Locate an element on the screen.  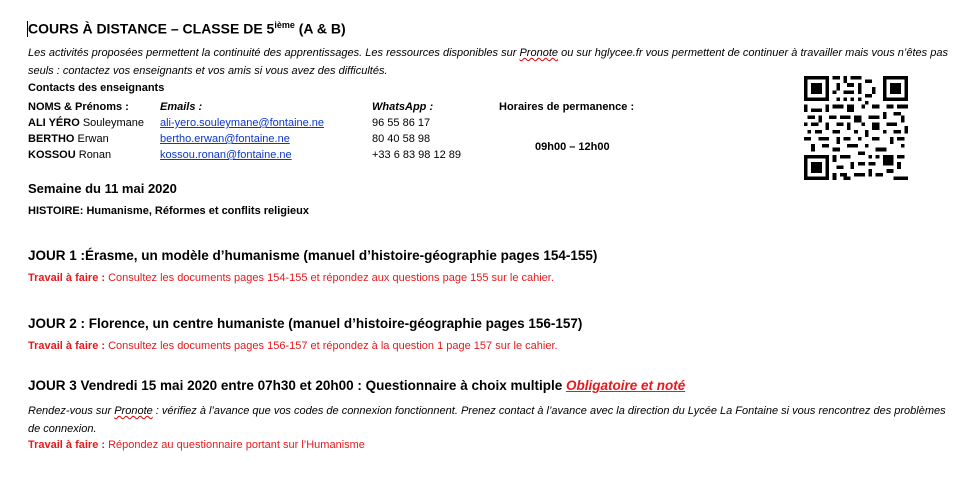
teacher-phone: 80 40 58 98 is located at coordinates (401, 139).